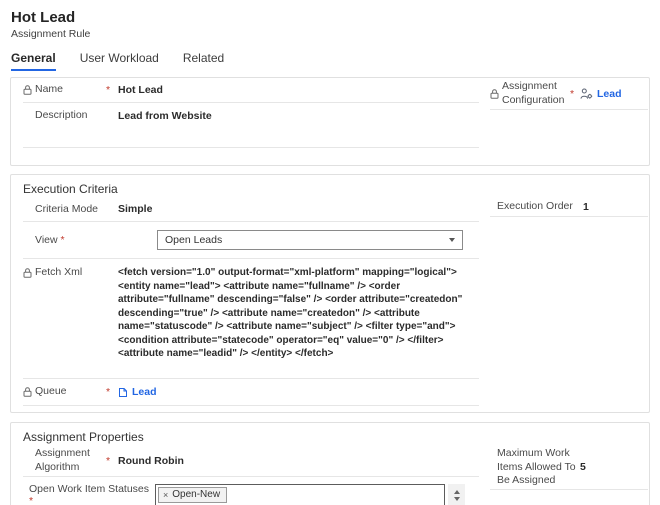  Describe the element at coordinates (62, 460) in the screenshot. I see `assignment-algorithm-label: Assignment Algorithm` at that location.